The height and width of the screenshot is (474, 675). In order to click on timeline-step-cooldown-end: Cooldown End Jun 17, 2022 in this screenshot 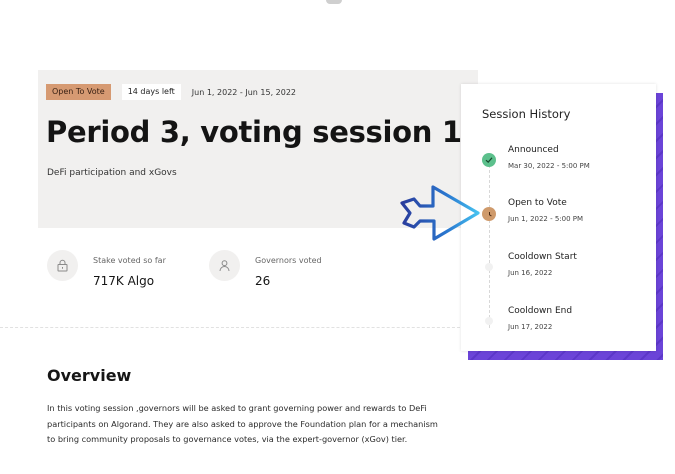, I will do `click(540, 318)`.